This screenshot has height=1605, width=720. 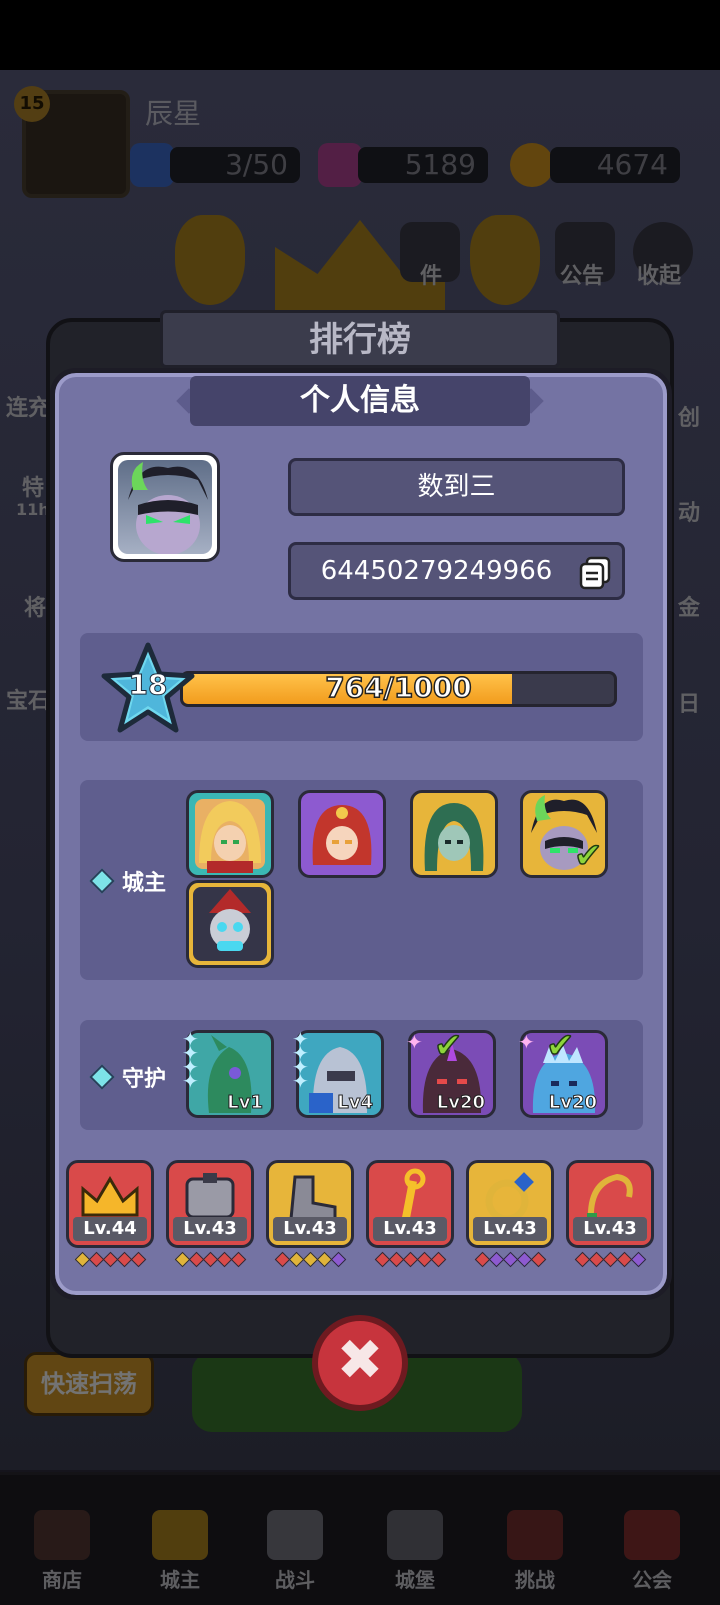 I want to click on player-level: 18, so click(x=148, y=685).